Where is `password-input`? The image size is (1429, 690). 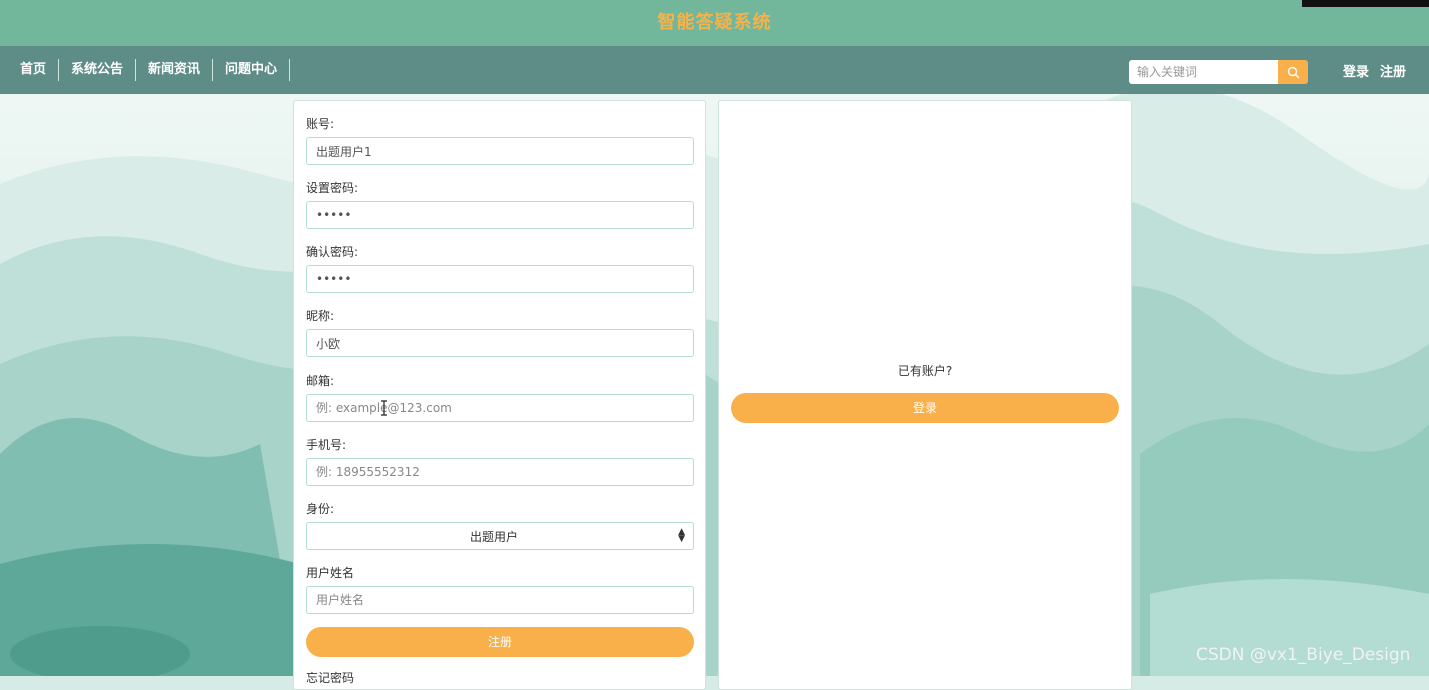
password-input is located at coordinates (500, 215).